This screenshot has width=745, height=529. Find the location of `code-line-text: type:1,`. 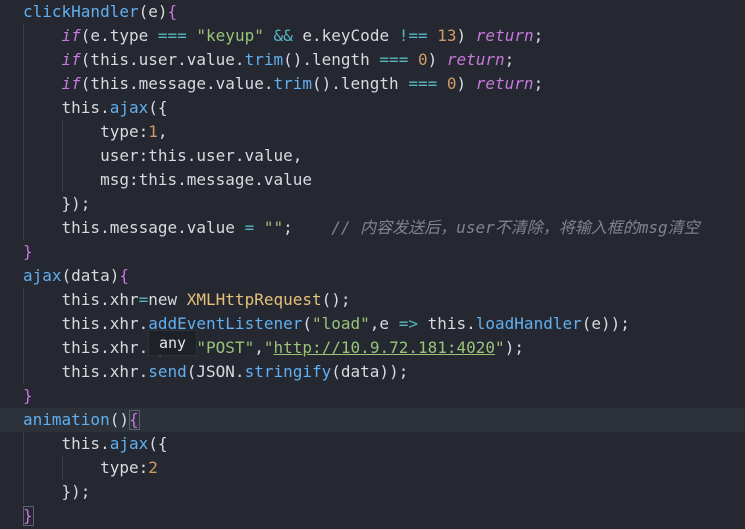

code-line-text: type:1, is located at coordinates (133, 132).